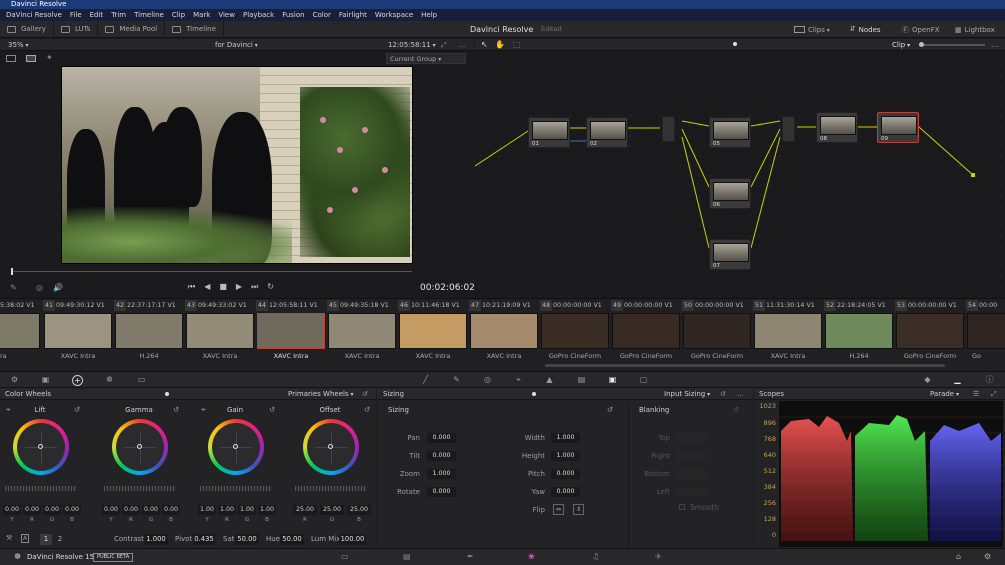 This screenshot has width=1005, height=565. Describe the element at coordinates (975, 29) in the screenshot. I see `lightbox-button: ▦ Lightbox` at that location.